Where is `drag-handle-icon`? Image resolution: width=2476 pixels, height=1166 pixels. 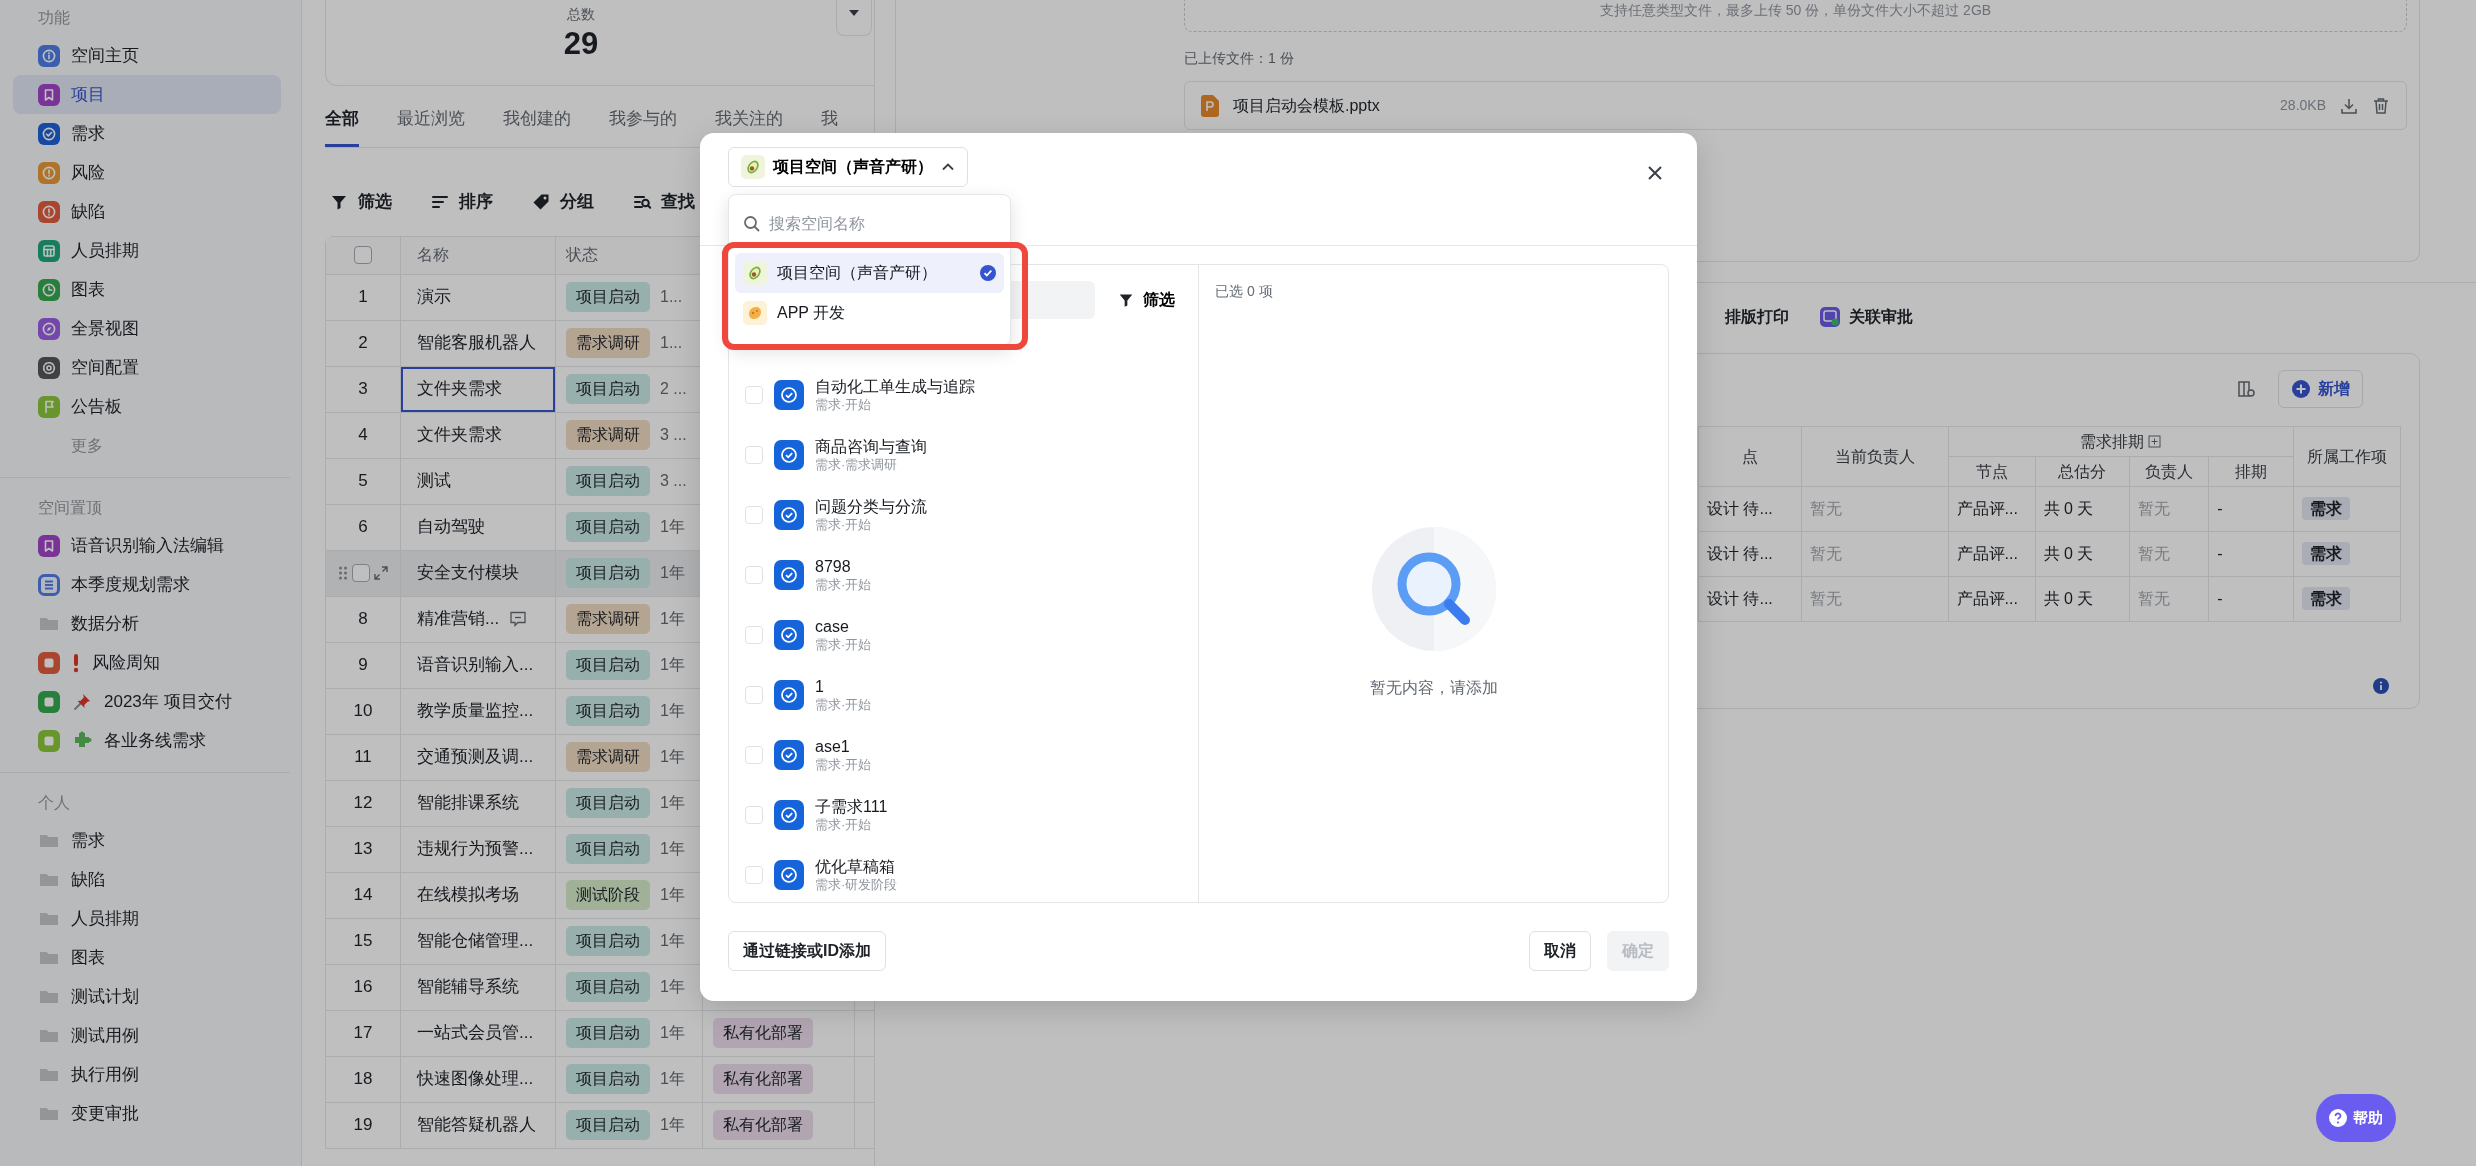
drag-handle-icon is located at coordinates (343, 573).